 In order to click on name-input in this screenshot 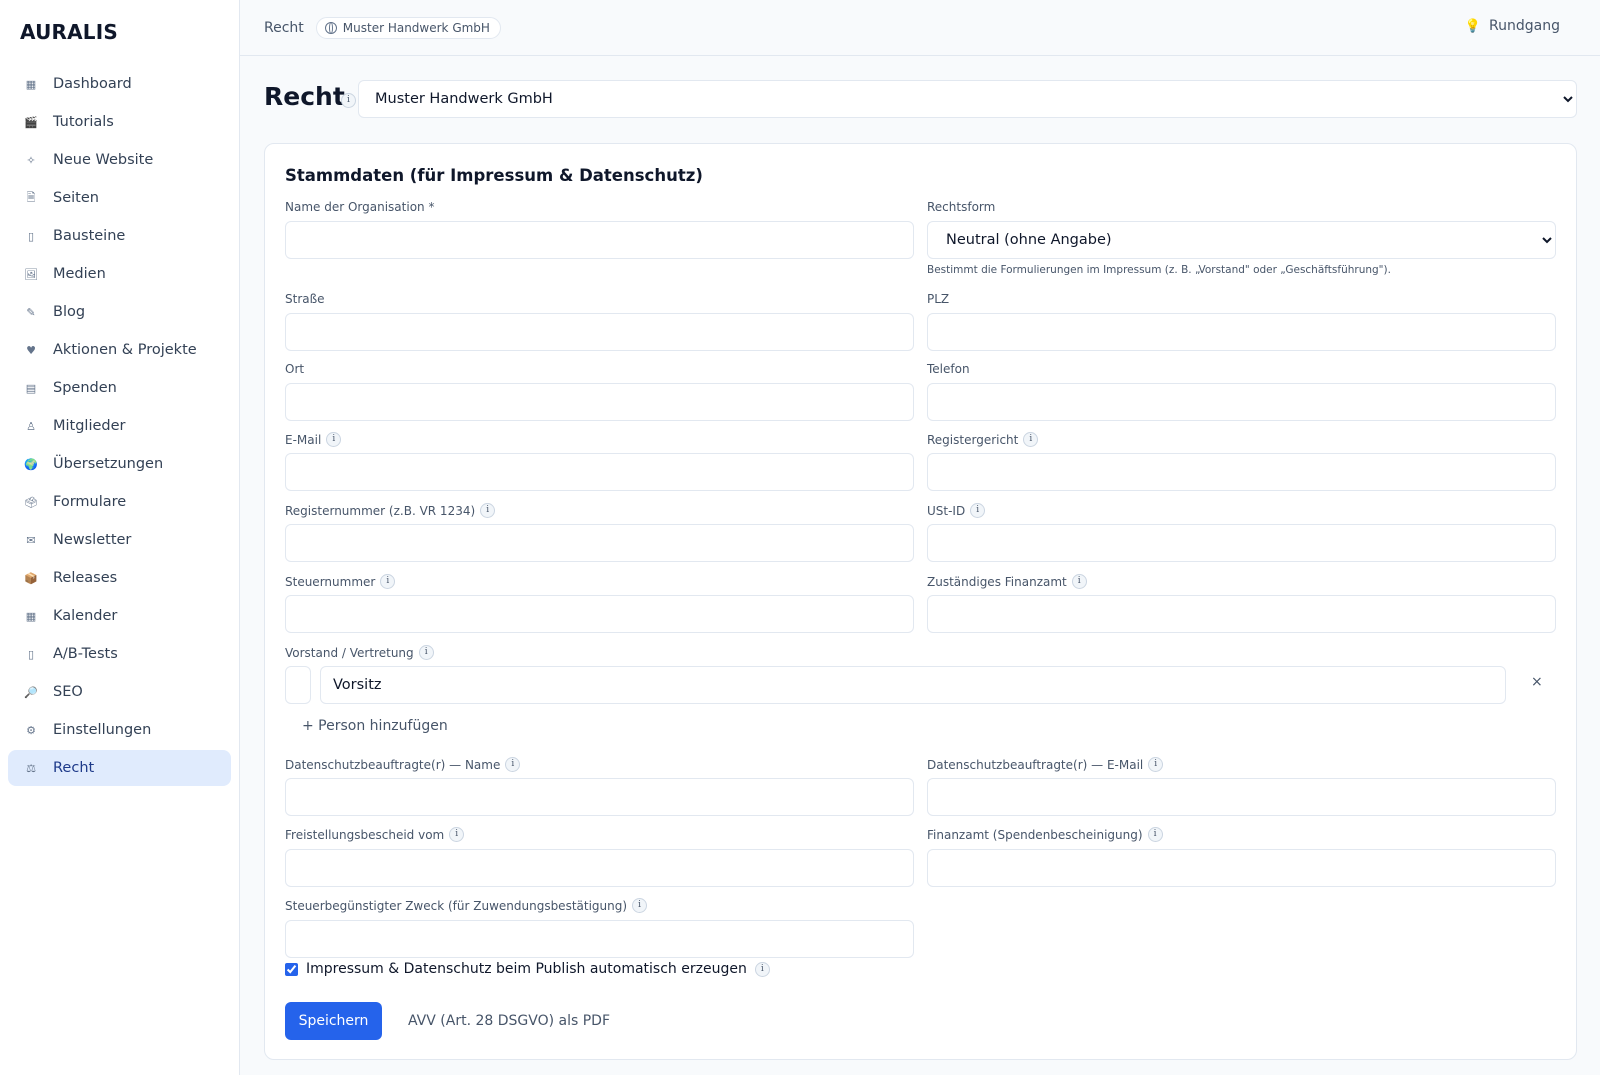, I will do `click(599, 240)`.